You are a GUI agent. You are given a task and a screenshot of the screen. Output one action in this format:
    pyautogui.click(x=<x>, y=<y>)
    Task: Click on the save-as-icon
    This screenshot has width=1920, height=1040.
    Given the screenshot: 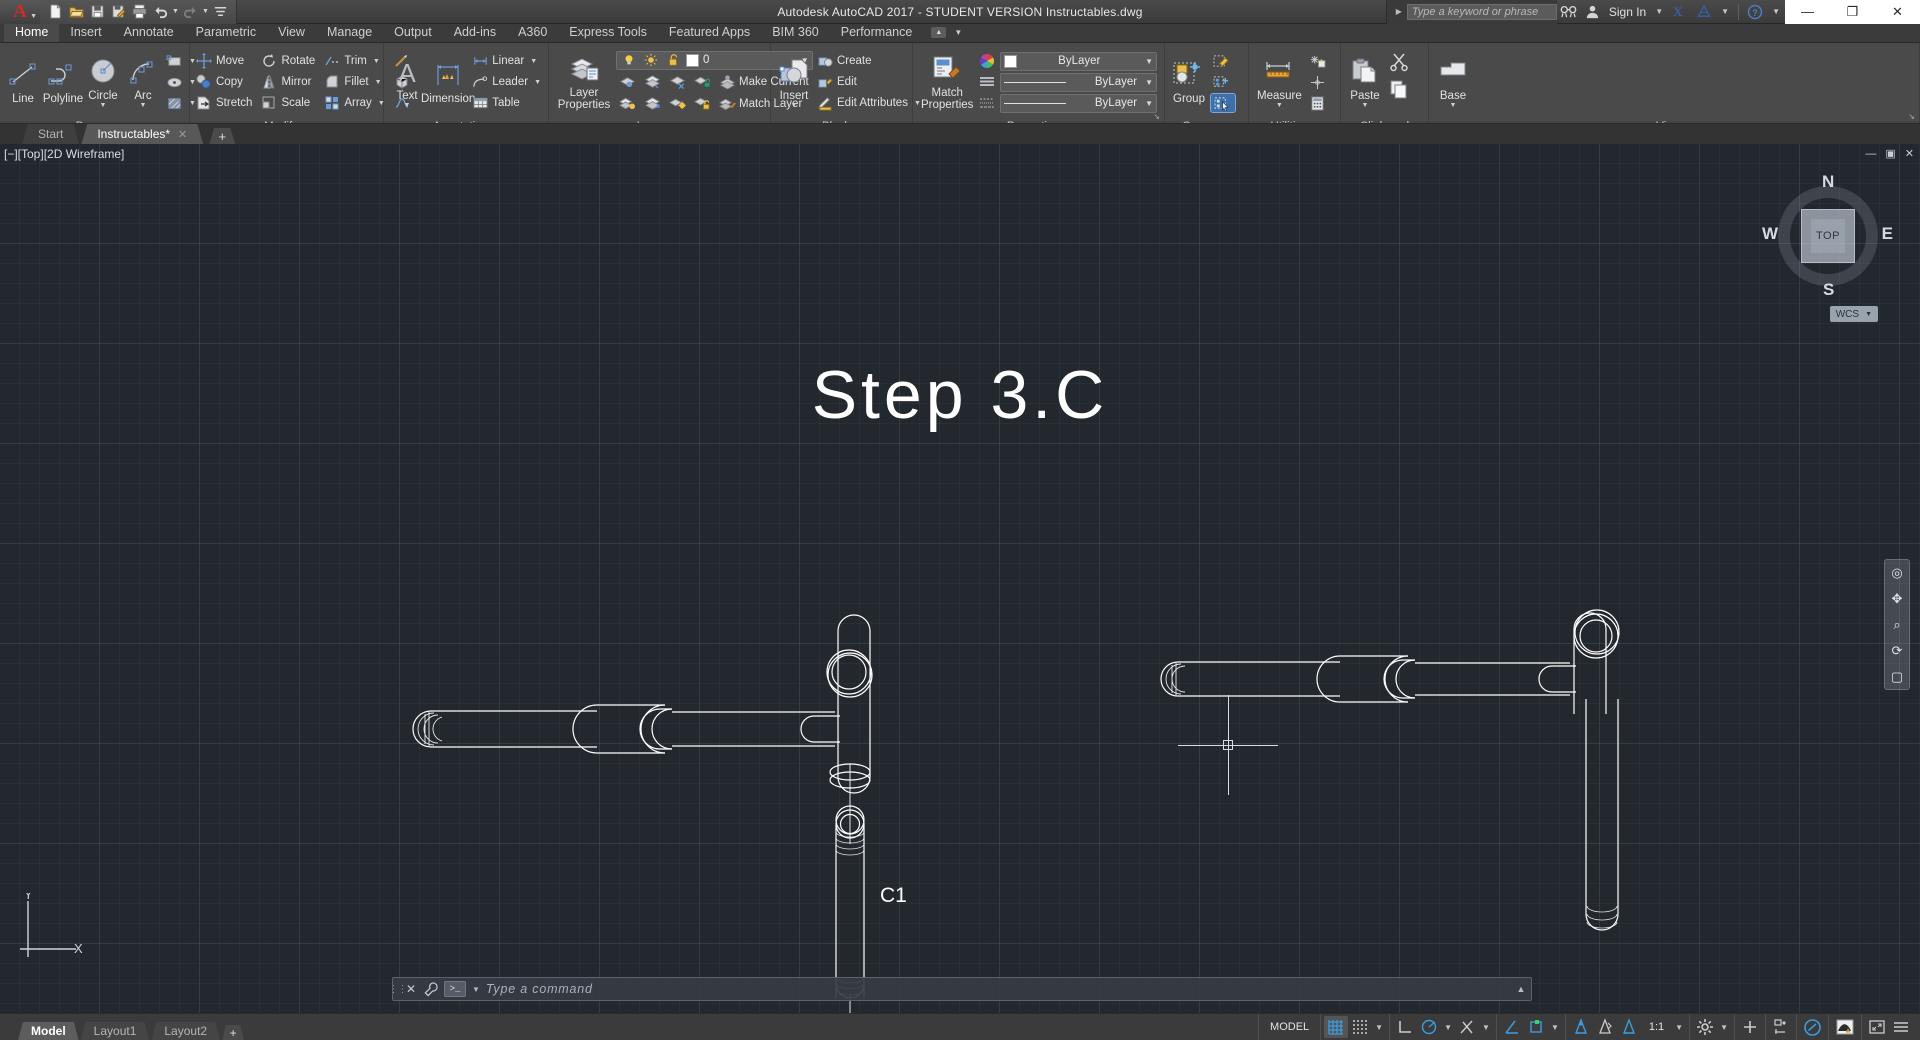 What is the action you would take?
    pyautogui.click(x=118, y=11)
    